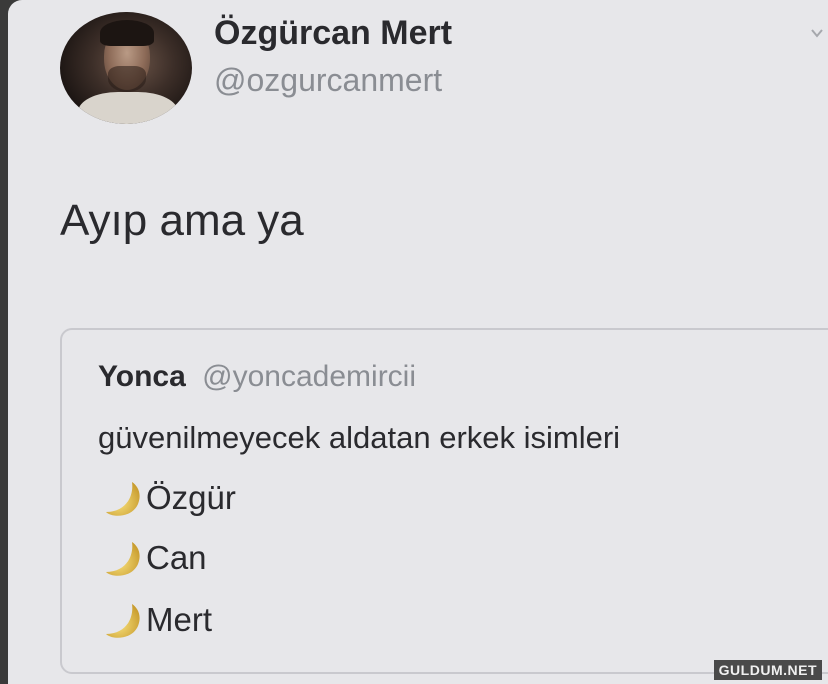 This screenshot has height=684, width=828. What do you see at coordinates (359, 437) in the screenshot?
I see `quoted-tweet-text: güvenilmeyecek aldatan erkek isimleri` at bounding box center [359, 437].